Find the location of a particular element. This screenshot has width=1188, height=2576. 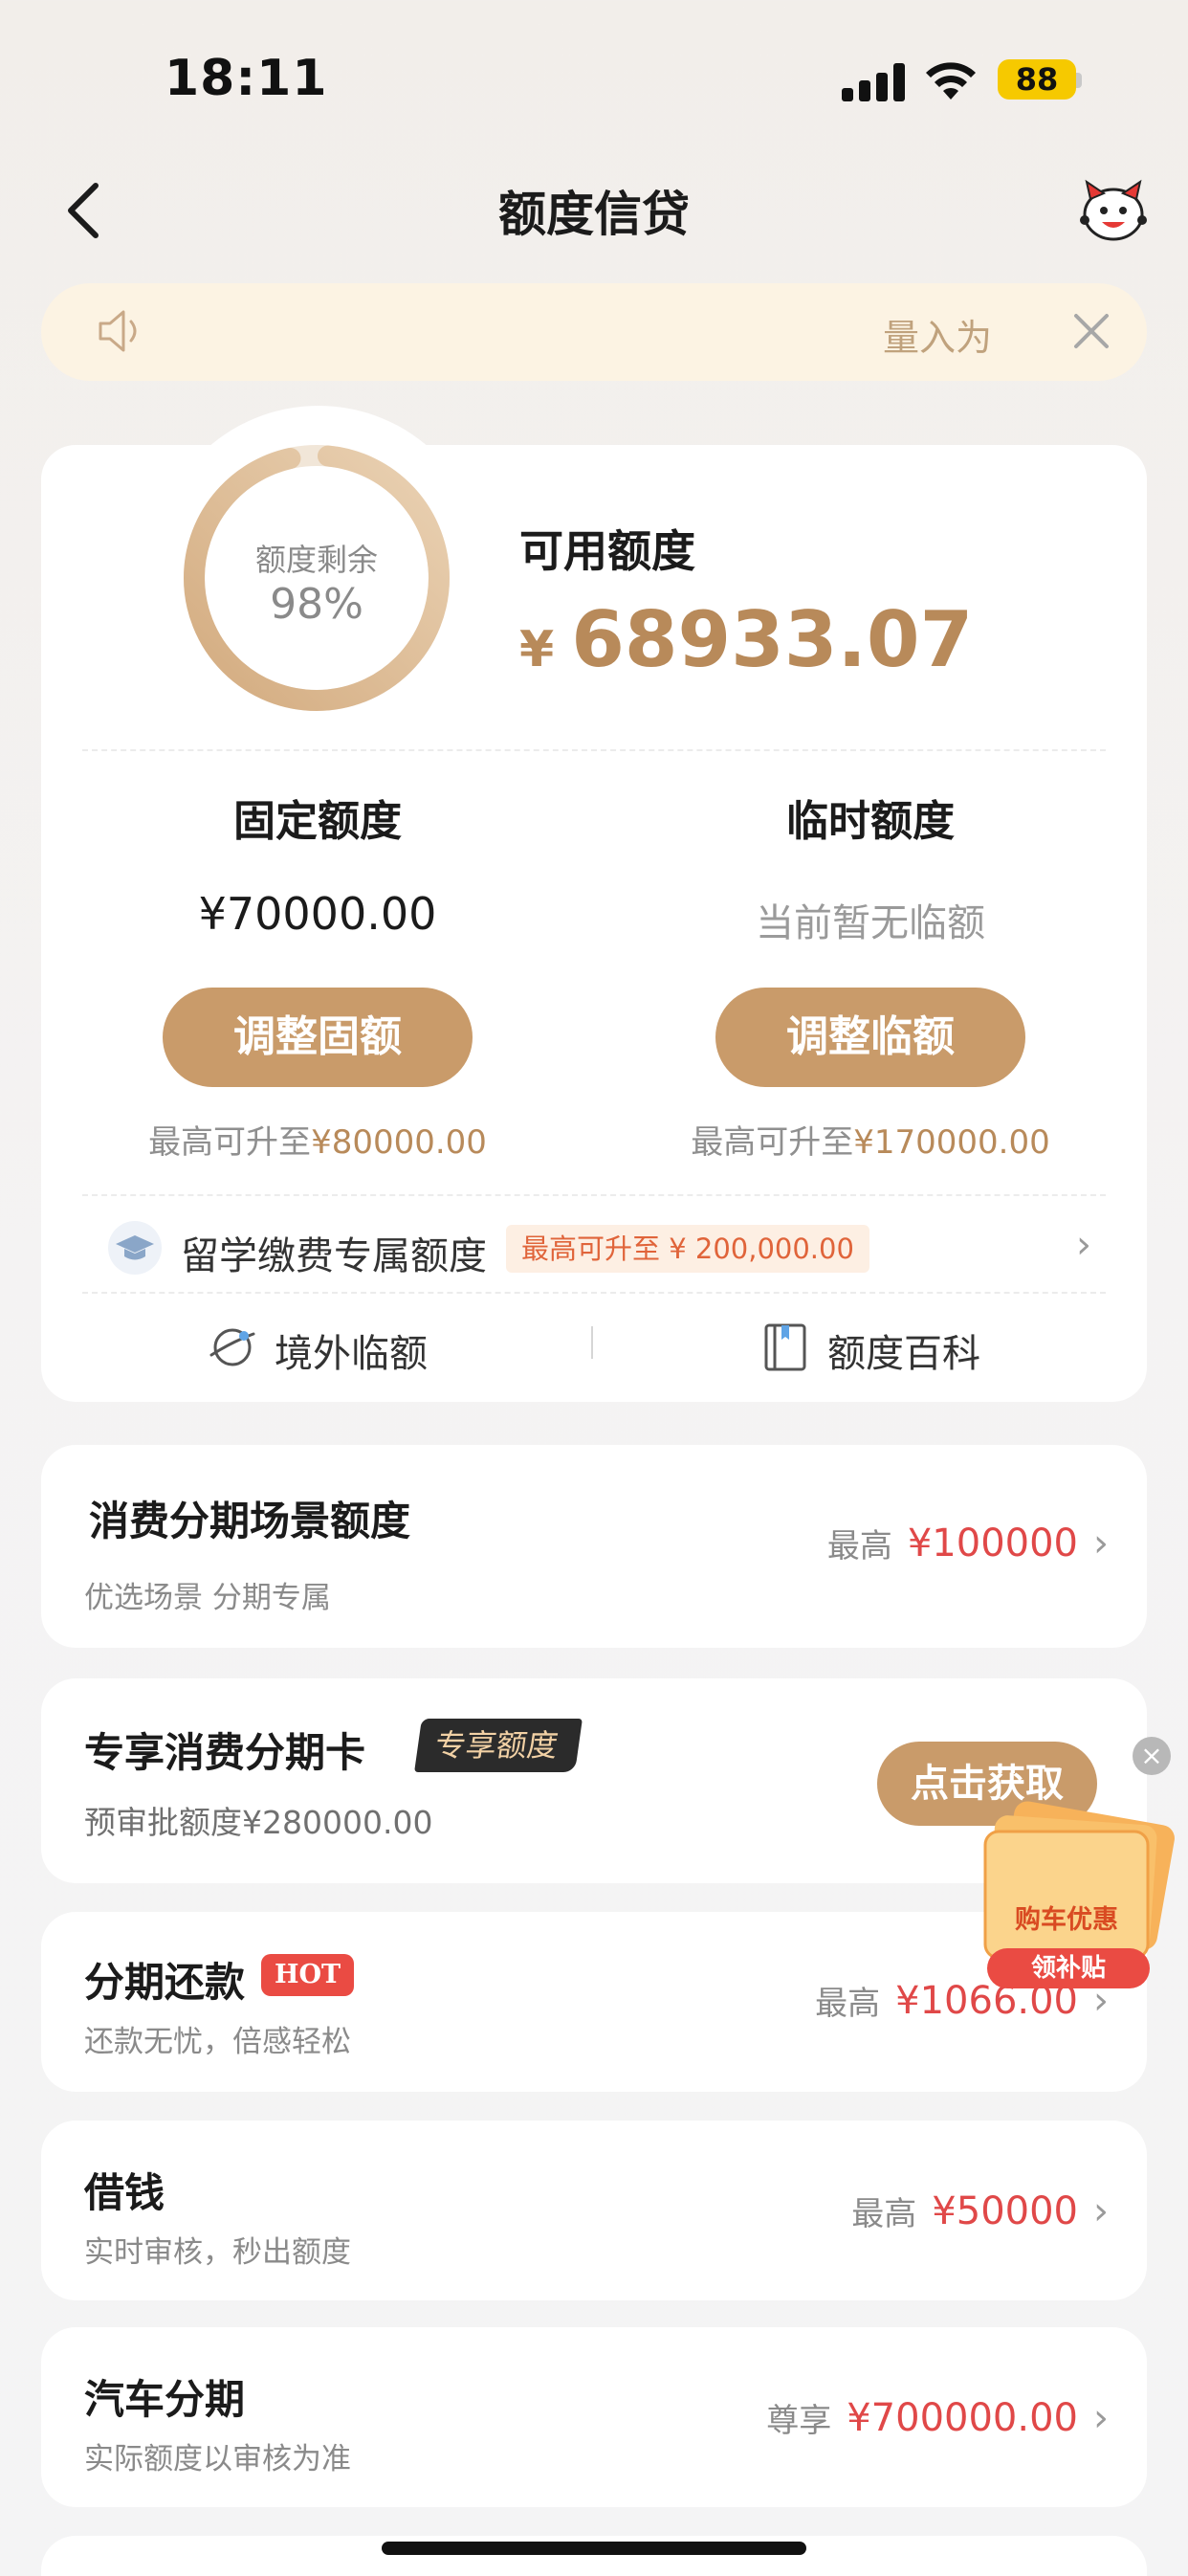

repay-right-label: 最高 is located at coordinates (848, 2004).